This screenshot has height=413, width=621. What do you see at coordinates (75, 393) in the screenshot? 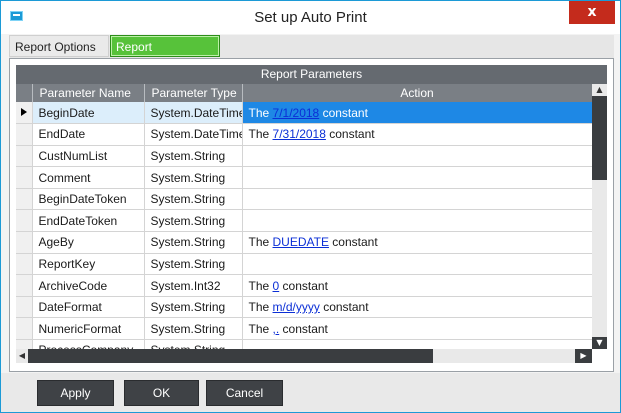
I see `apply-button: Apply` at bounding box center [75, 393].